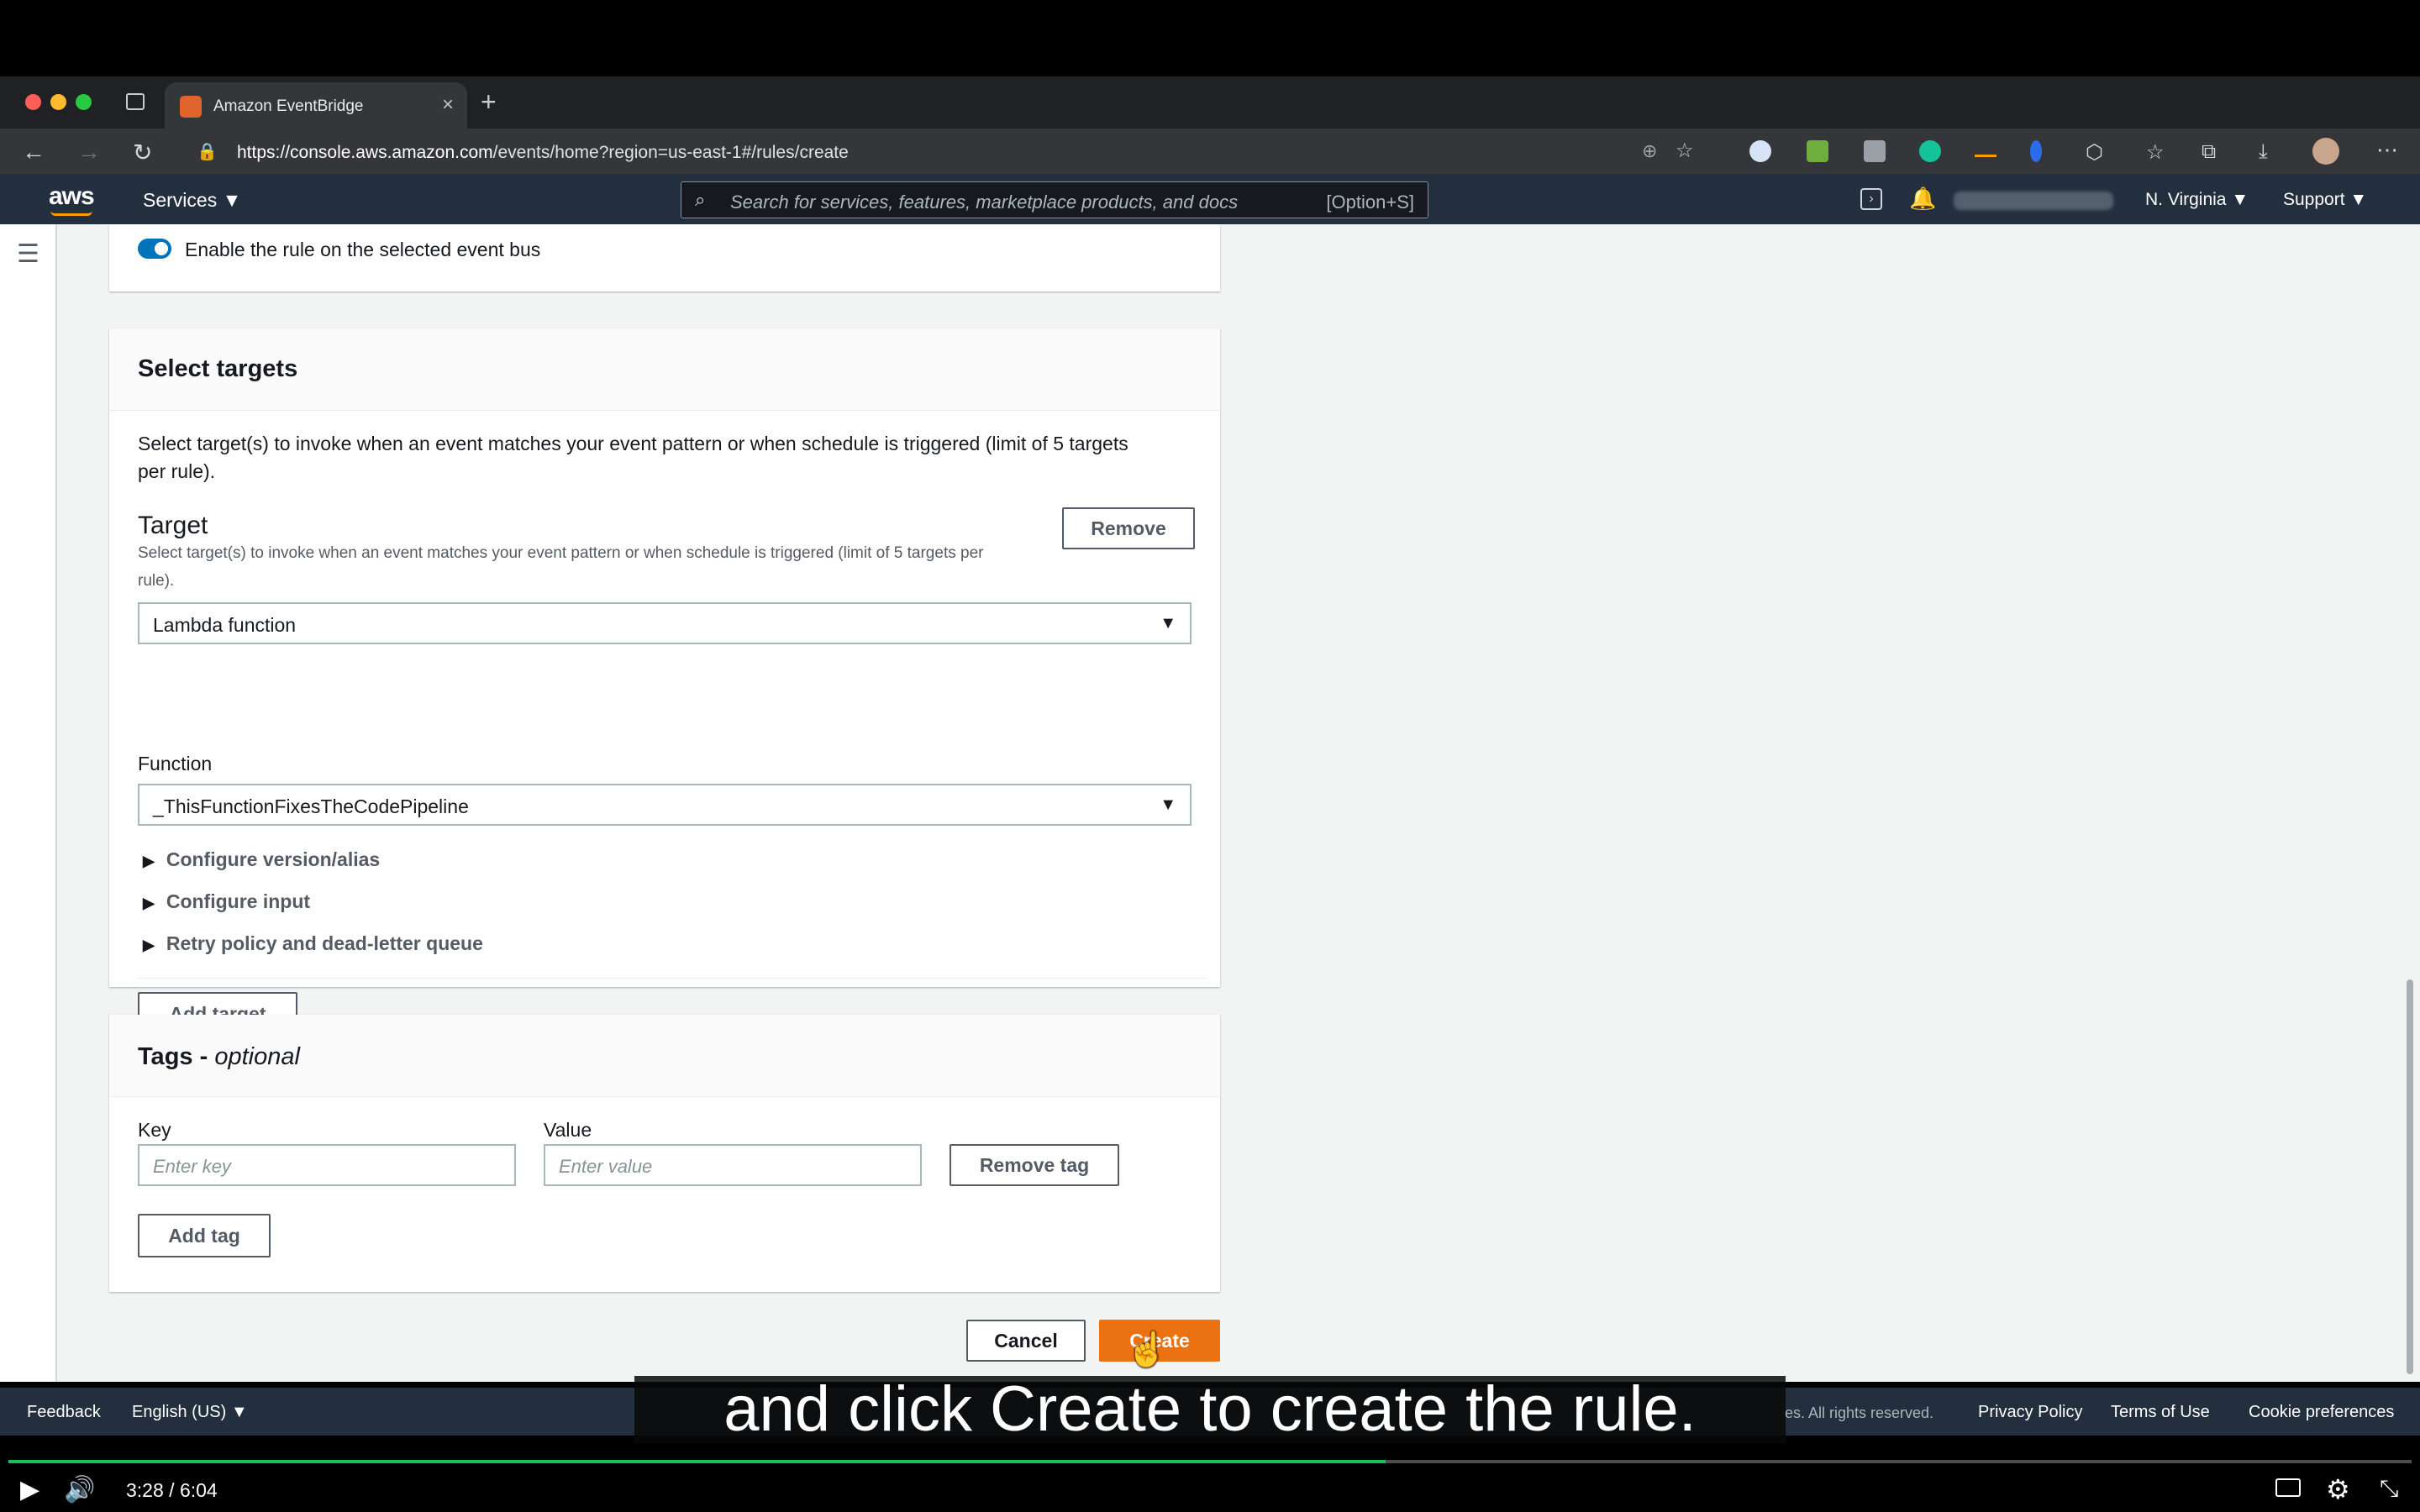 This screenshot has height=1512, width=2420. What do you see at coordinates (1650, 151) in the screenshot?
I see `zoom-icon: ⊕` at bounding box center [1650, 151].